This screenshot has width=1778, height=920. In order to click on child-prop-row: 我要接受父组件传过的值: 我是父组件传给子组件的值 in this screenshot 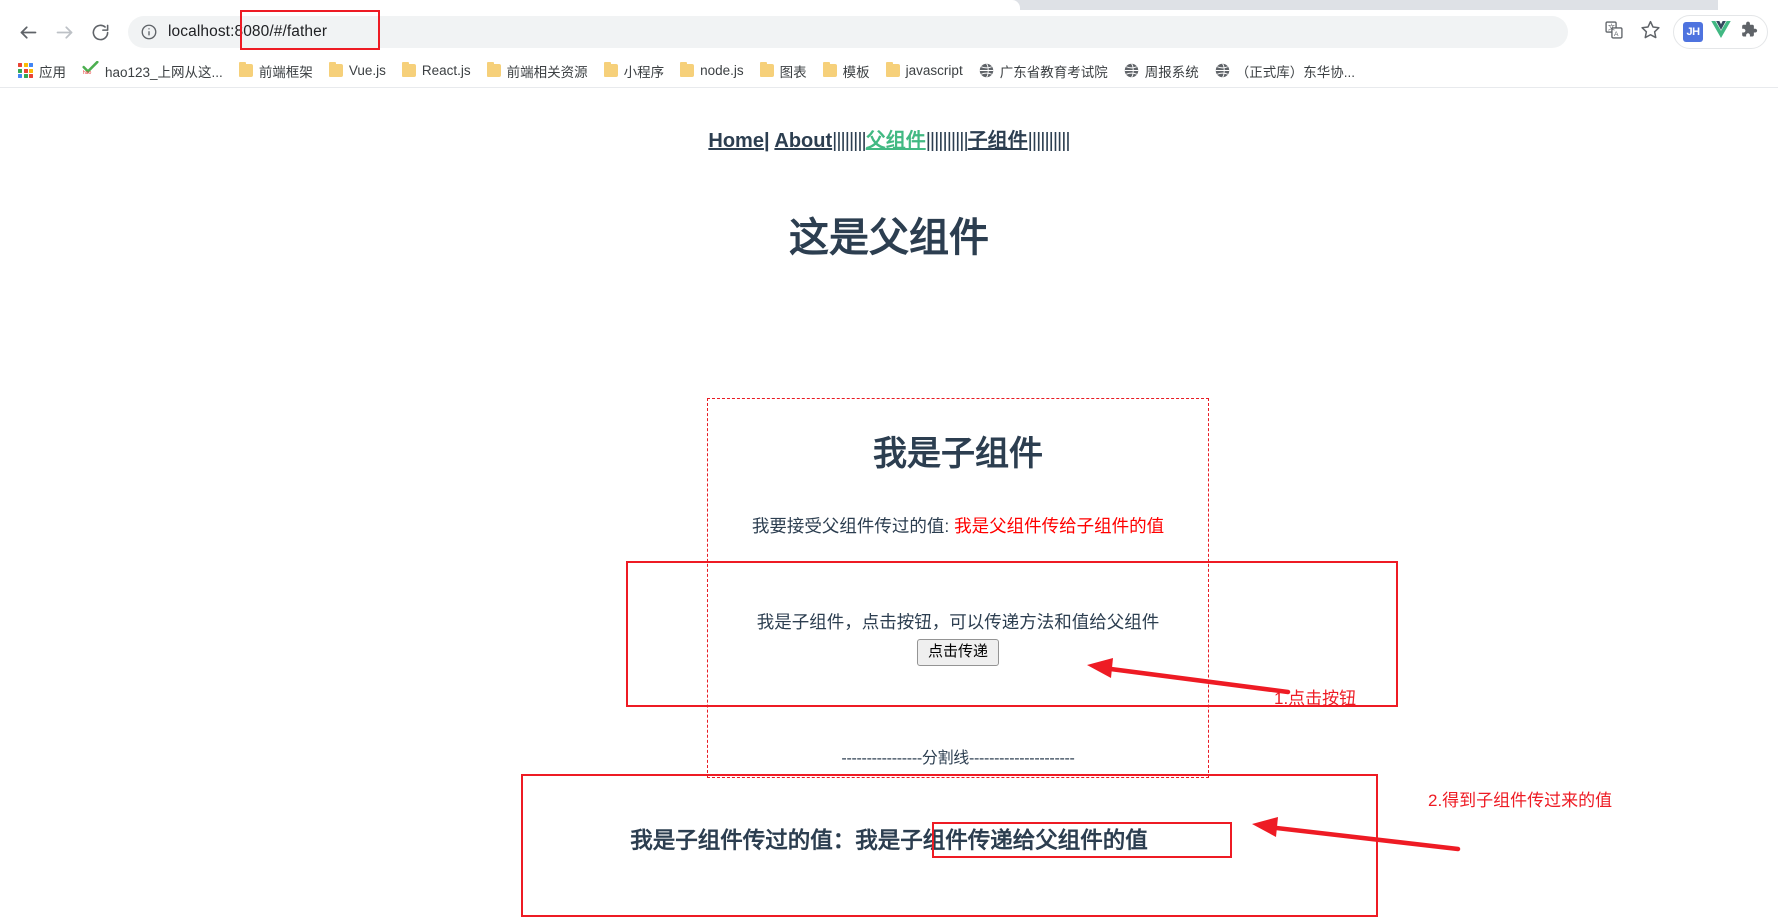, I will do `click(958, 525)`.